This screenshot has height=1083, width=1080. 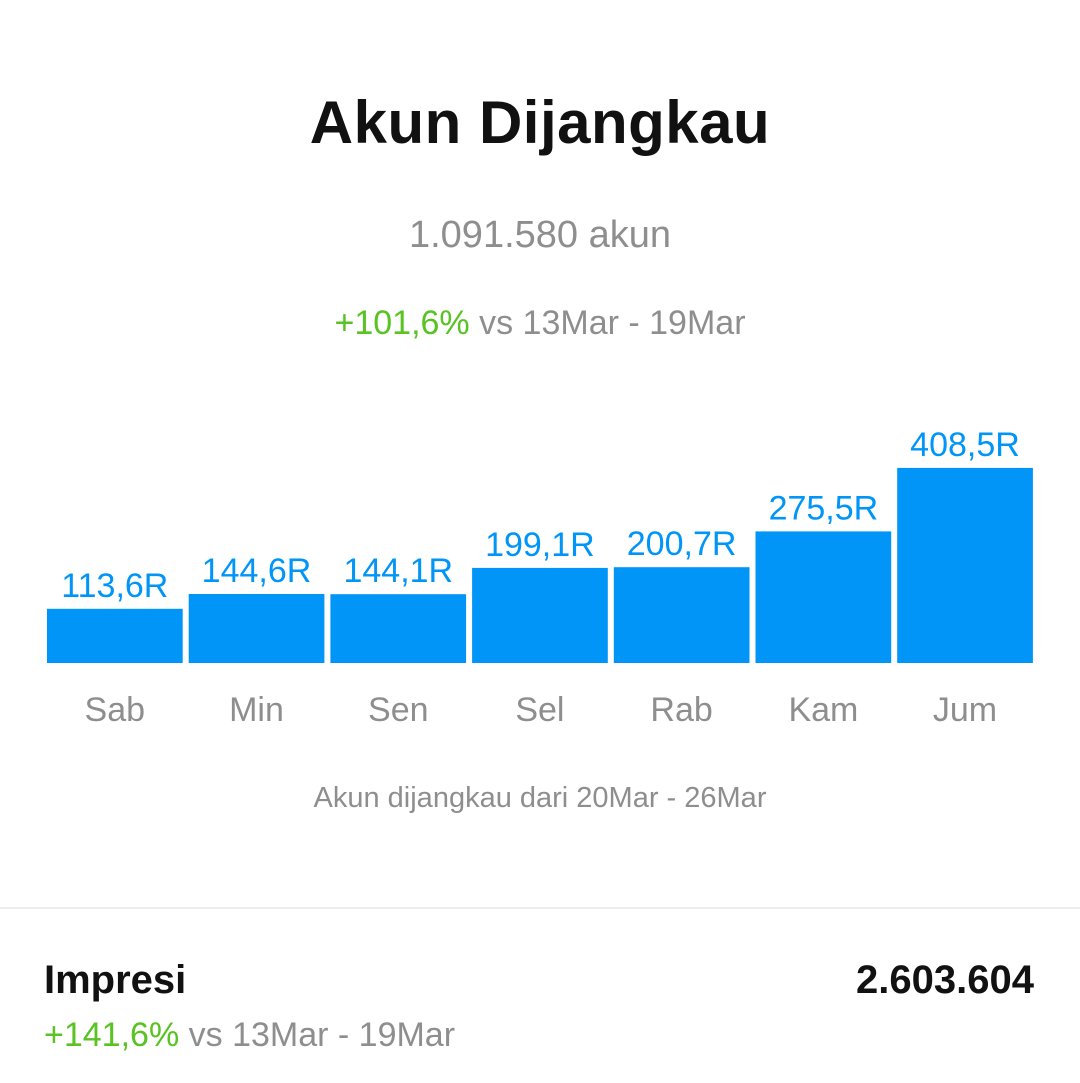 What do you see at coordinates (398, 628) in the screenshot?
I see `bar-sen` at bounding box center [398, 628].